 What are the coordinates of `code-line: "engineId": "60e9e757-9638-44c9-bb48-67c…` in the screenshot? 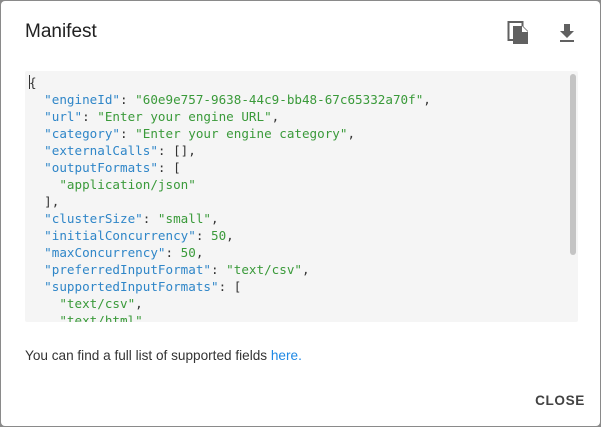 It's located at (230, 99).